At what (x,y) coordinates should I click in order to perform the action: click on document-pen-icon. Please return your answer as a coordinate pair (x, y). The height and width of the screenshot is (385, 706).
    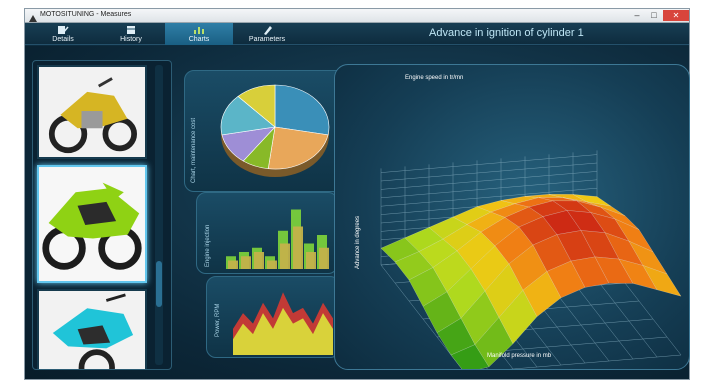
    Looking at the image, I should click on (63, 30).